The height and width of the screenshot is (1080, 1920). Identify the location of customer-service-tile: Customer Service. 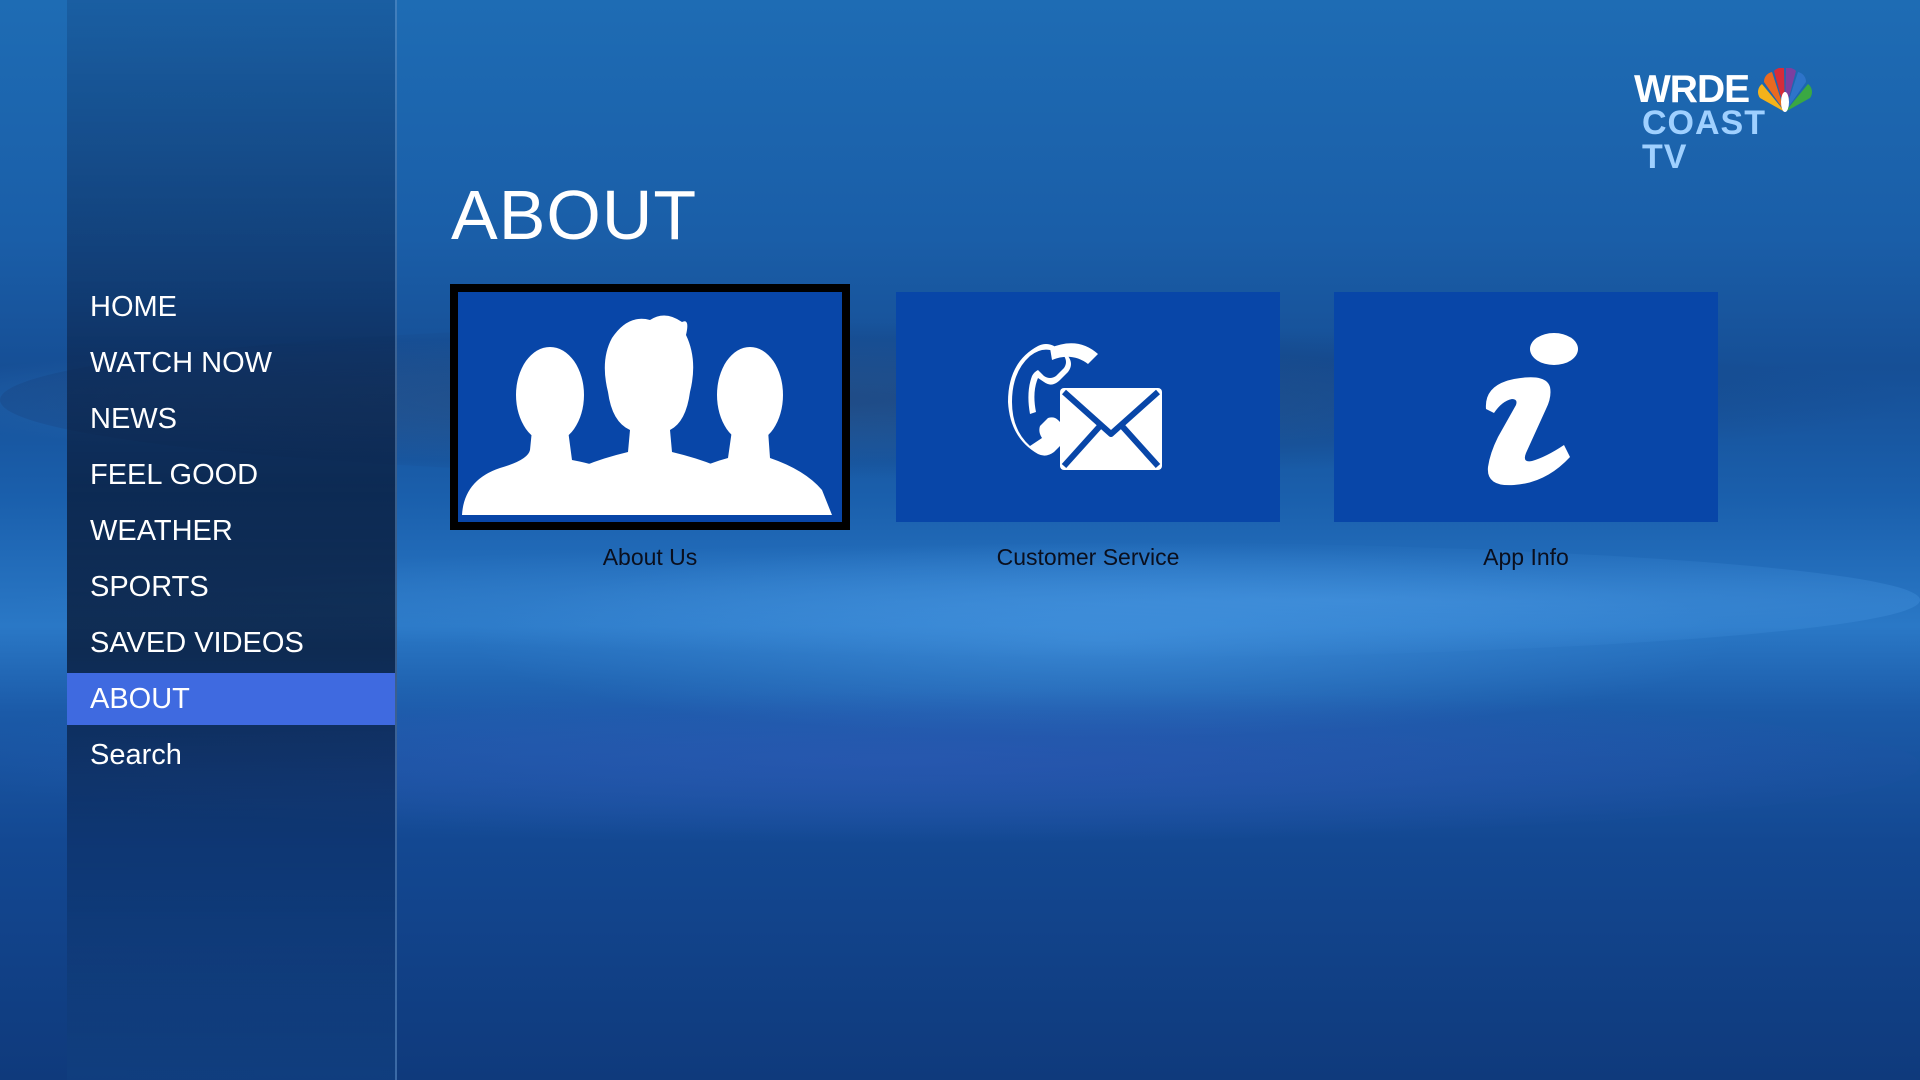
(1088, 431).